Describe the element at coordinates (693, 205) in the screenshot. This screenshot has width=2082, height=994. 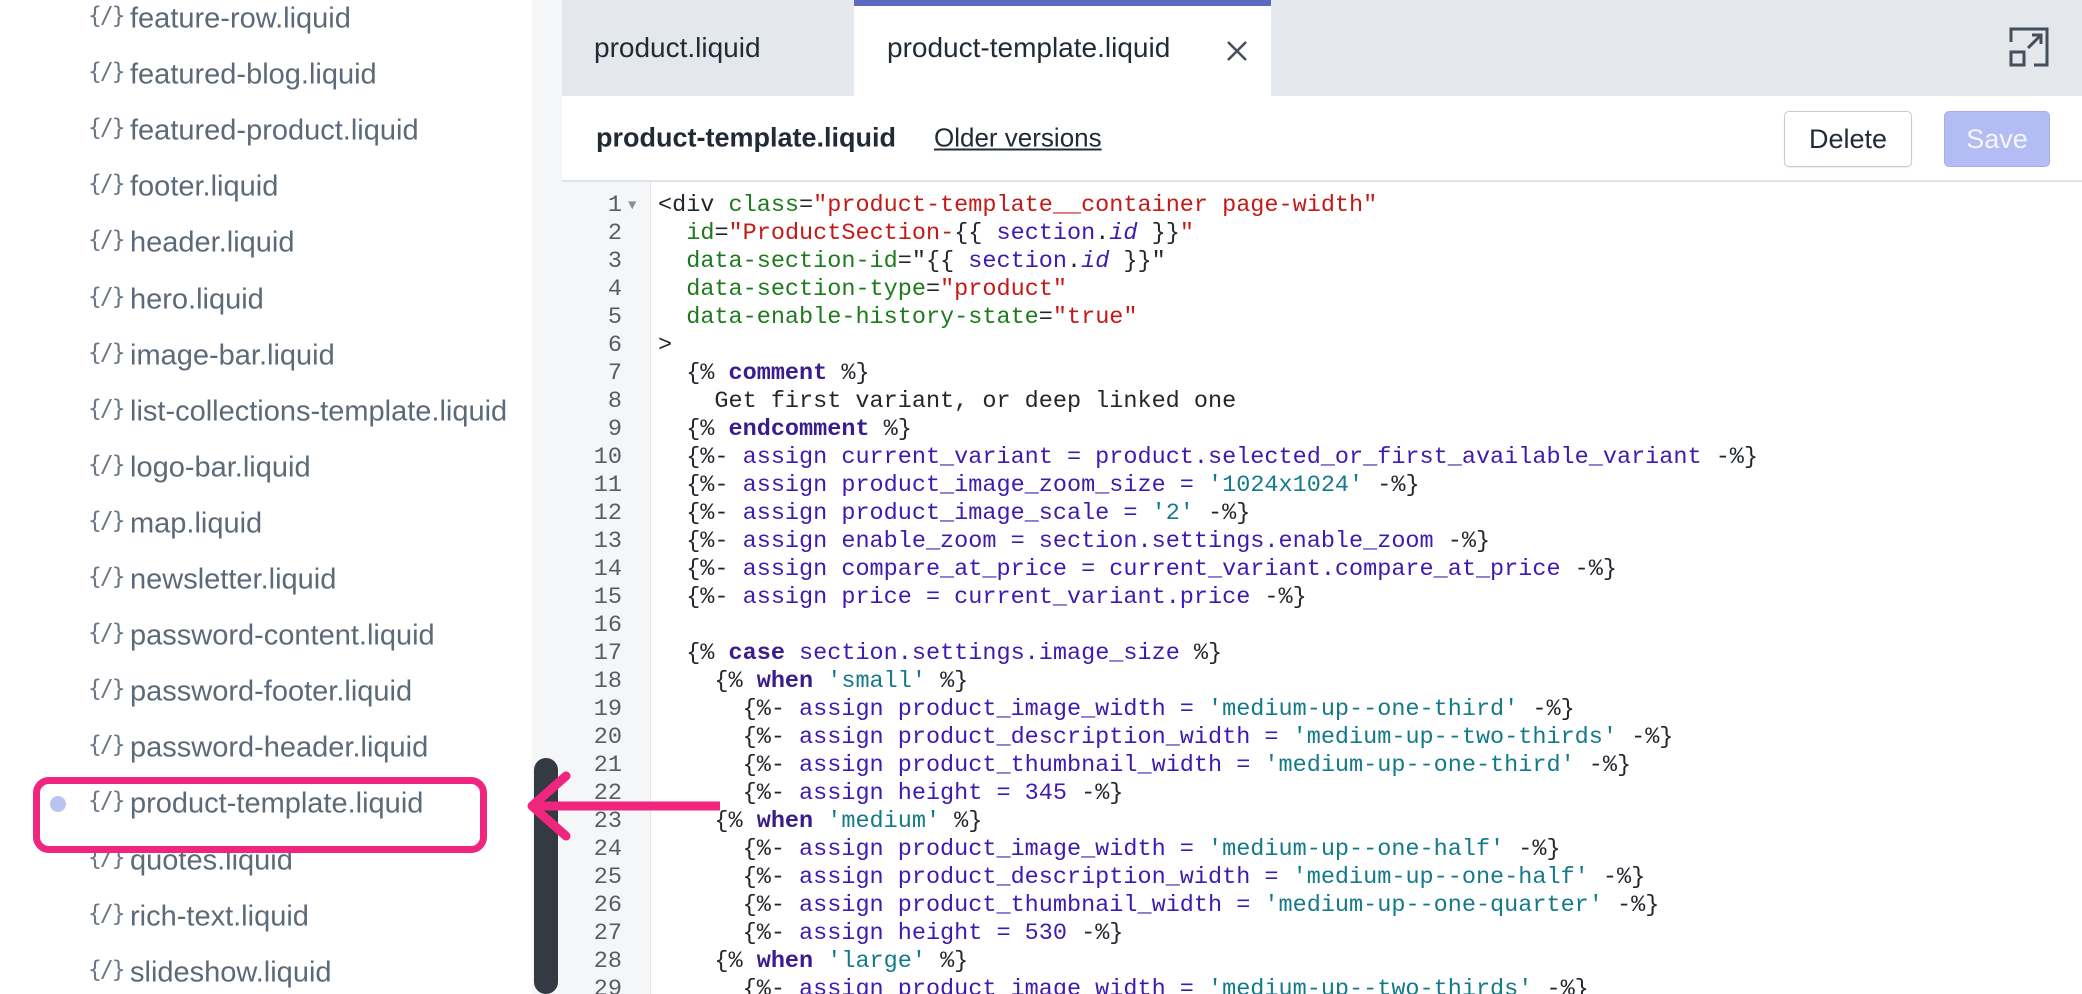
I see `code-token: <div` at that location.